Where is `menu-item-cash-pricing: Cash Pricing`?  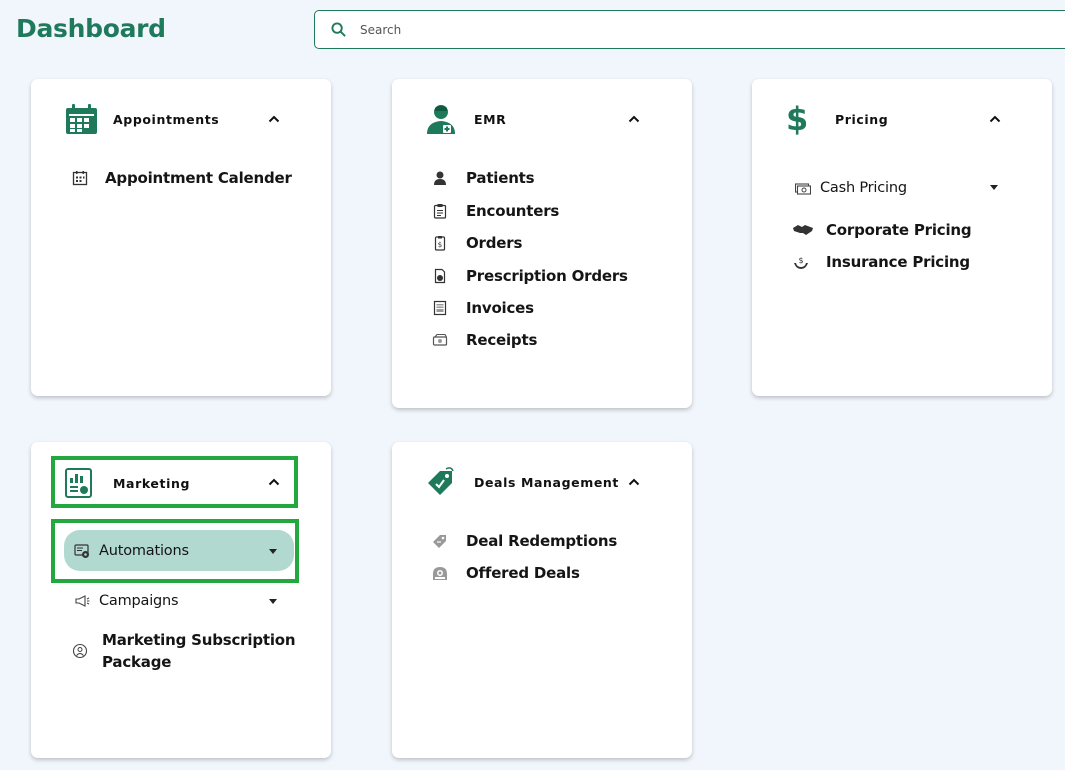 menu-item-cash-pricing: Cash Pricing is located at coordinates (851, 188).